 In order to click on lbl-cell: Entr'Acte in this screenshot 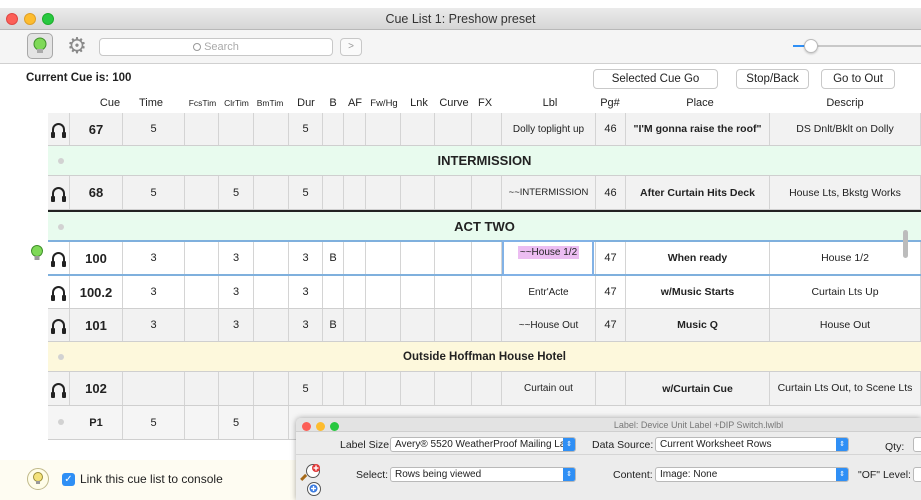, I will do `click(549, 292)`.